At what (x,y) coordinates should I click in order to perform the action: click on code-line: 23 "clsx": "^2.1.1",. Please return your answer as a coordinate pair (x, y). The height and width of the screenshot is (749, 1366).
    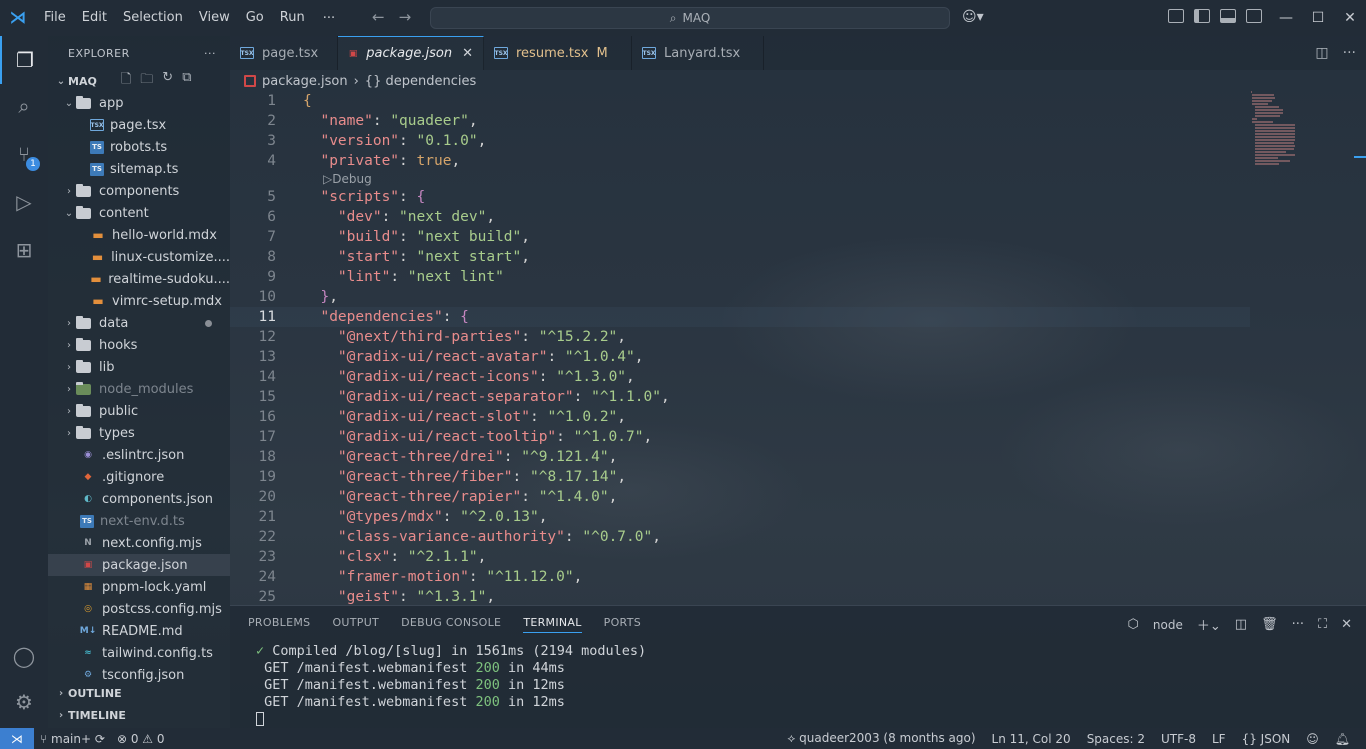
    Looking at the image, I should click on (740, 557).